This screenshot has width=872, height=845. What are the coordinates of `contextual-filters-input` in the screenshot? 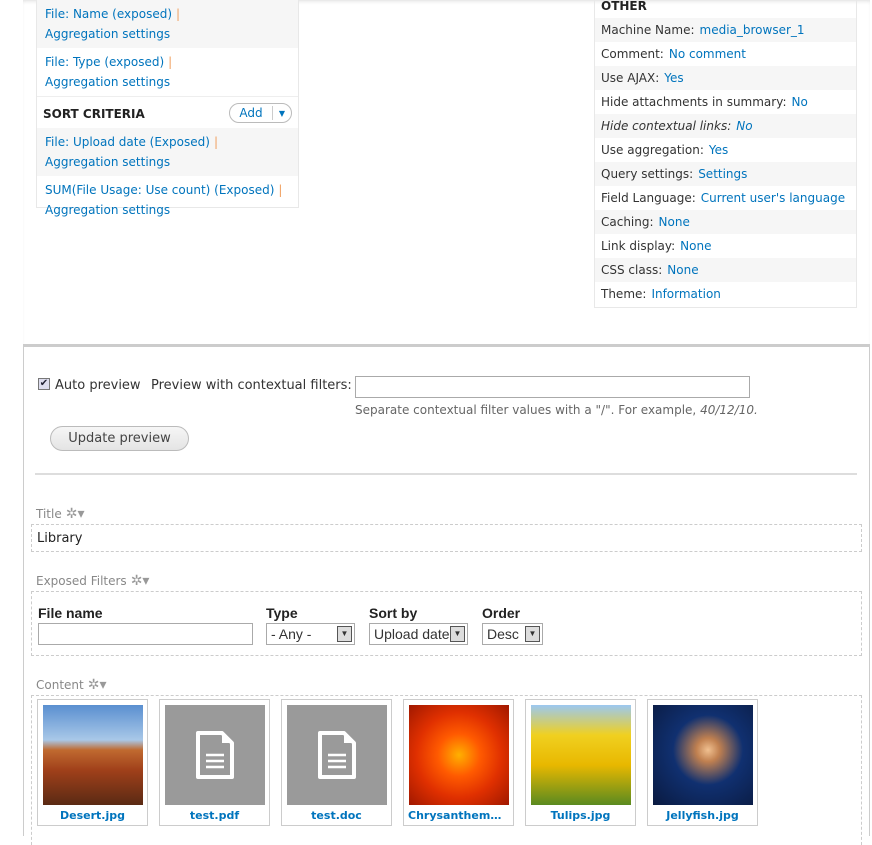 It's located at (552, 387).